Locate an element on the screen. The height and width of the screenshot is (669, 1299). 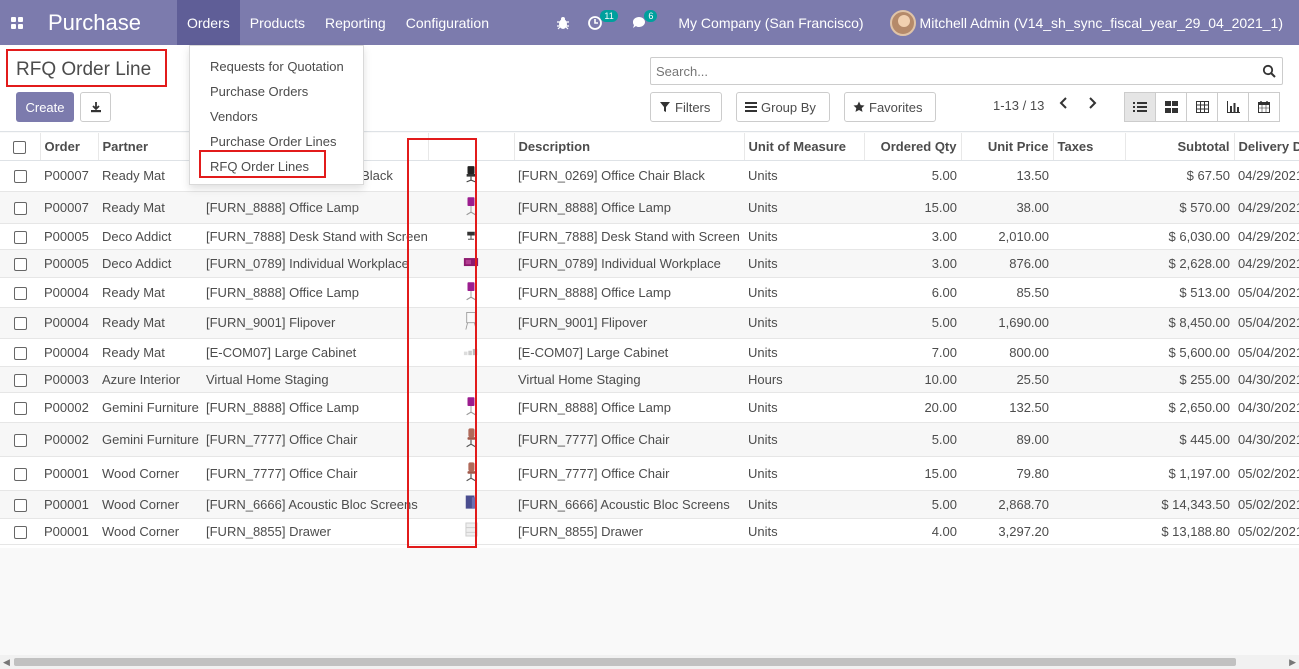
scrollbar-thumb is located at coordinates (625, 662).